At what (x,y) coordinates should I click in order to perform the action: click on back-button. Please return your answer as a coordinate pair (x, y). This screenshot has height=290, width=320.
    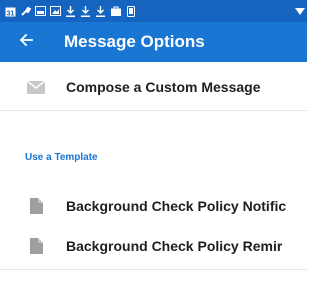
    Looking at the image, I should click on (26, 42).